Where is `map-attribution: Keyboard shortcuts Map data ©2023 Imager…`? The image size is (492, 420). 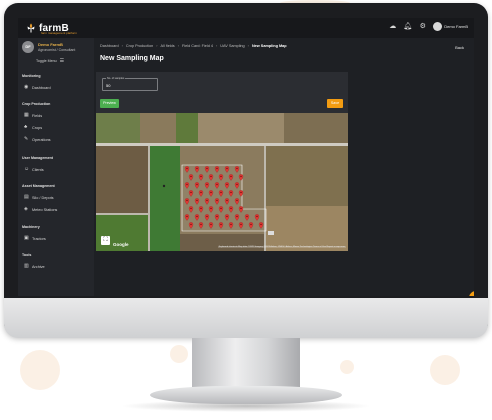 map-attribution: Keyboard shortcuts Map data ©2023 Imager… is located at coordinates (281, 247).